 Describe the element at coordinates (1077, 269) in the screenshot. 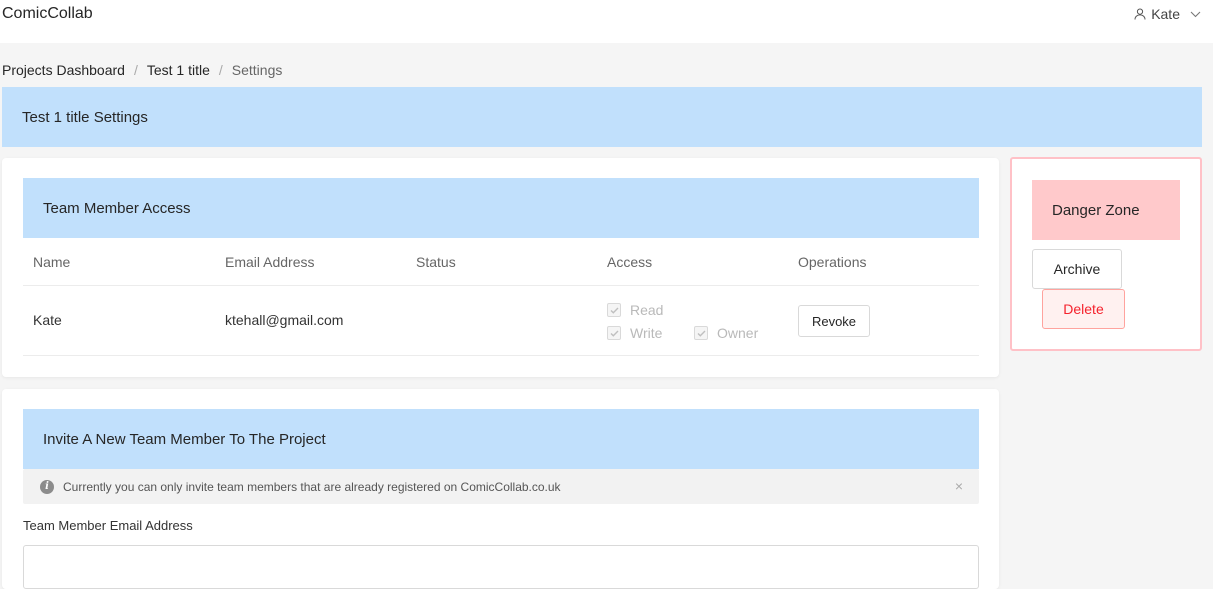

I see `archive-button: Archive` at that location.